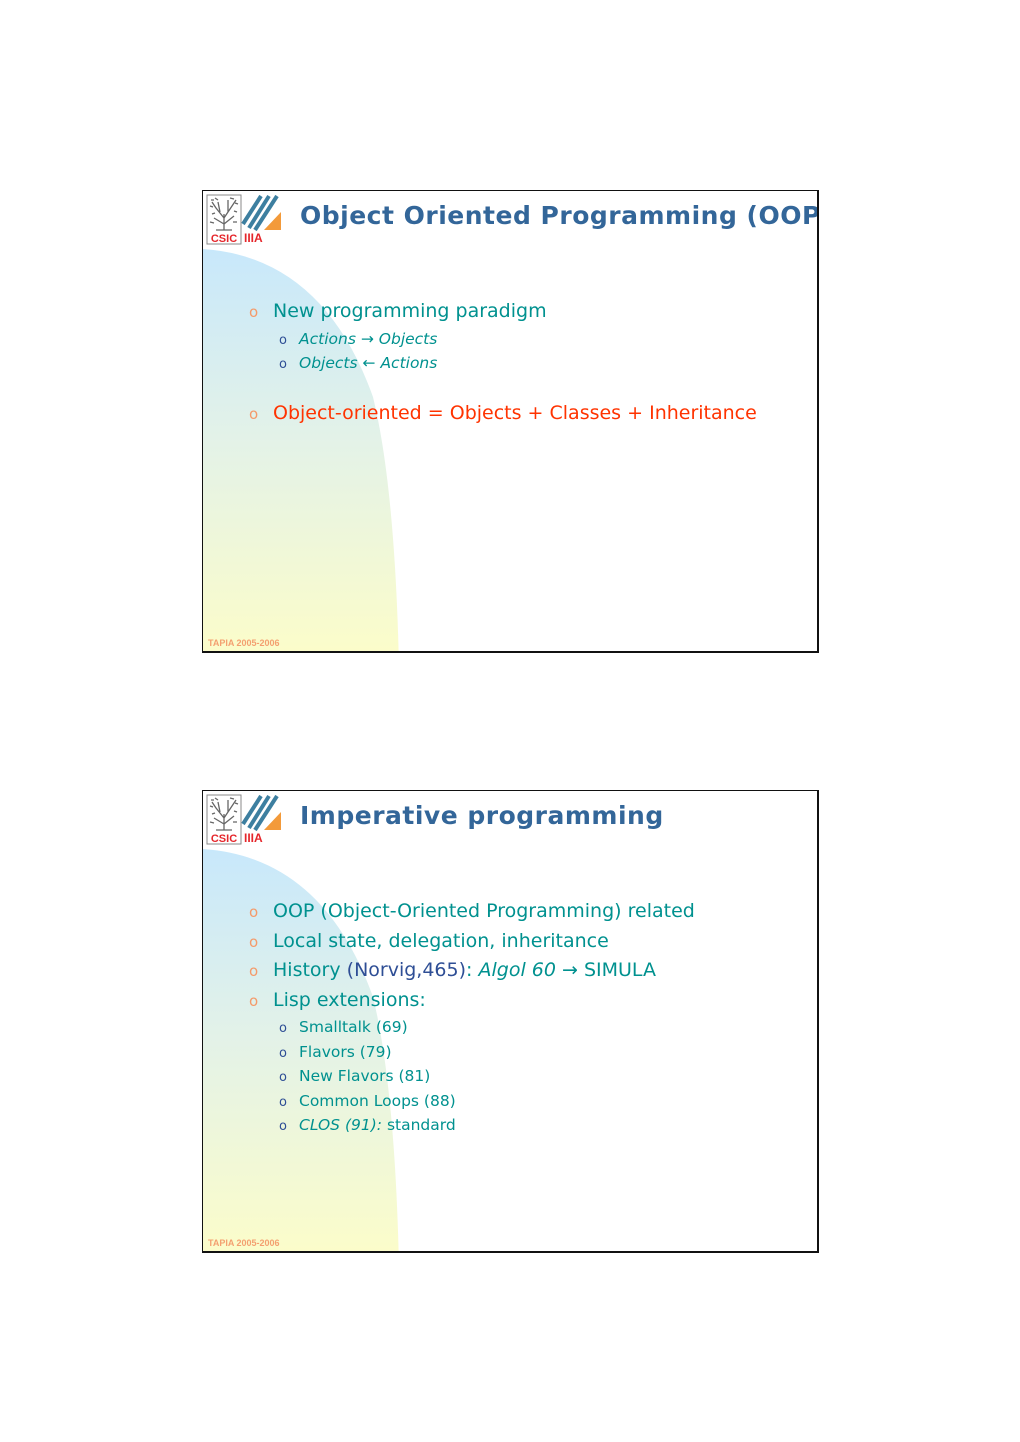 The image size is (1020, 1442). Describe the element at coordinates (528, 1027) in the screenshot. I see `sub-bullet-item: o Smalltalk (69)` at that location.